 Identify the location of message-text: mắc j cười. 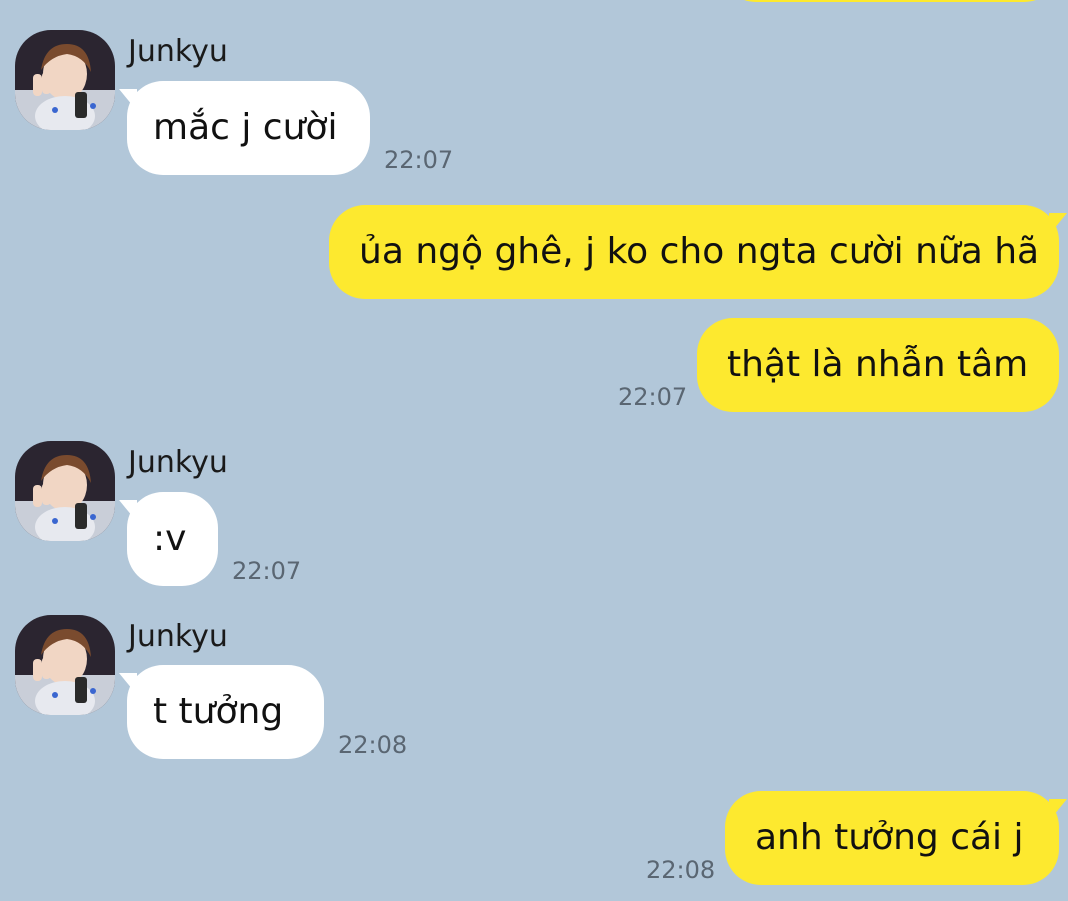
(245, 127).